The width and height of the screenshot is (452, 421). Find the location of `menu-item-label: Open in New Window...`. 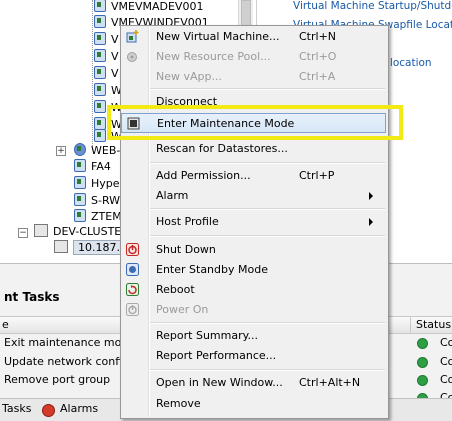

menu-item-label: Open in New Window... is located at coordinates (219, 382).